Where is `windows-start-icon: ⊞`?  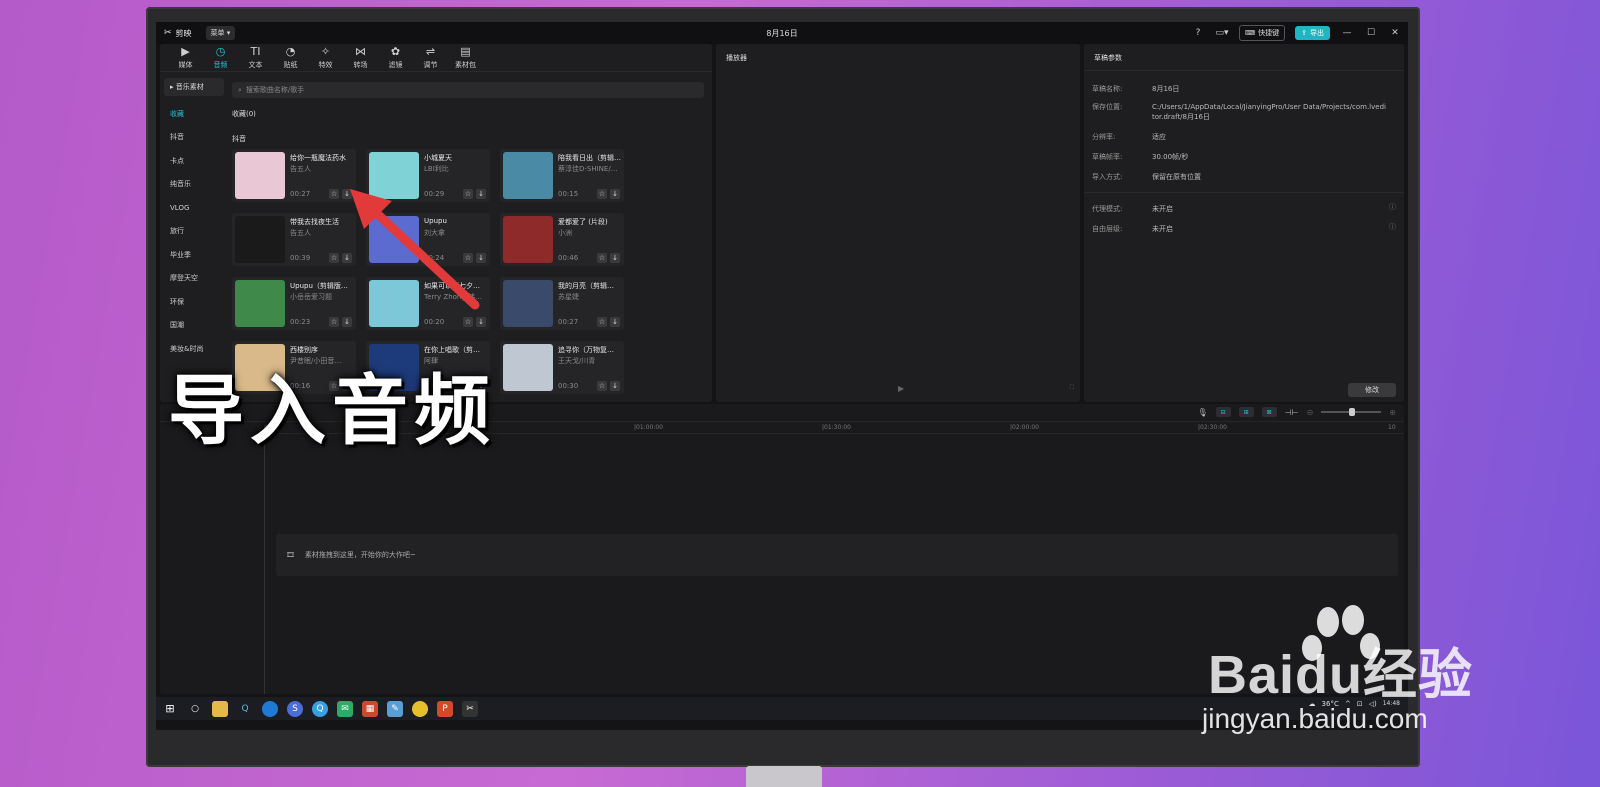 windows-start-icon: ⊞ is located at coordinates (170, 709).